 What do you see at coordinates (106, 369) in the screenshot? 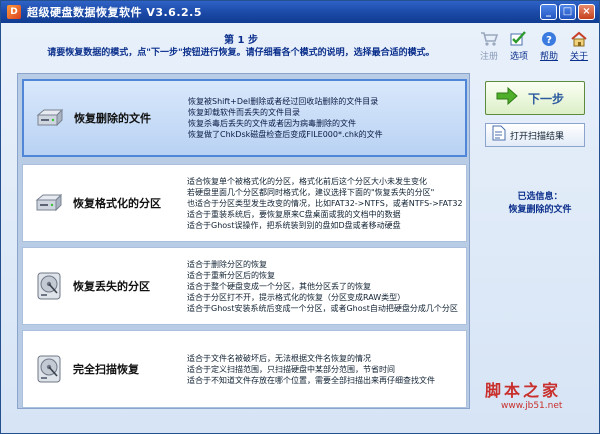
I see `mode-name: 完全扫描恢复` at bounding box center [106, 369].